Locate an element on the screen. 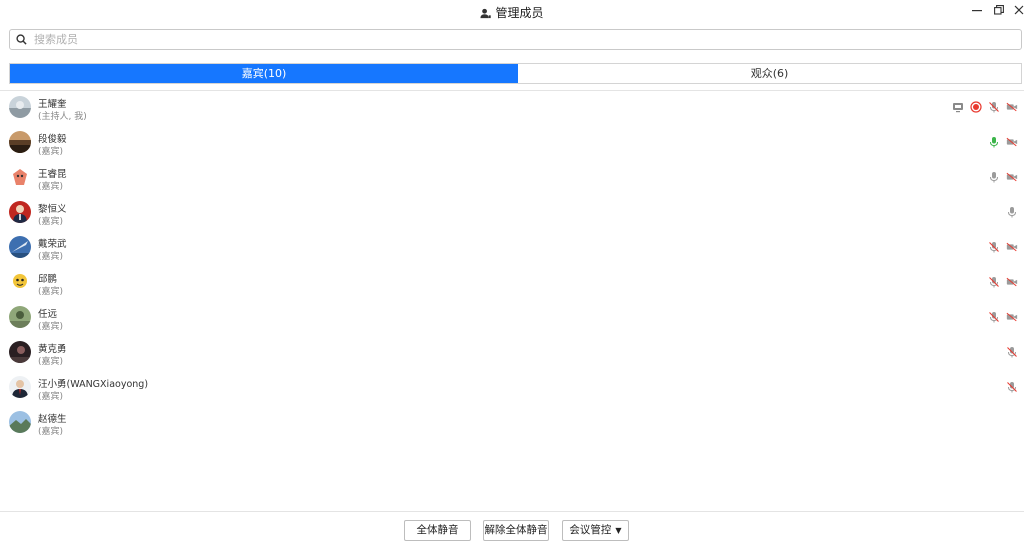  window-title: 管理成员 is located at coordinates (512, 12).